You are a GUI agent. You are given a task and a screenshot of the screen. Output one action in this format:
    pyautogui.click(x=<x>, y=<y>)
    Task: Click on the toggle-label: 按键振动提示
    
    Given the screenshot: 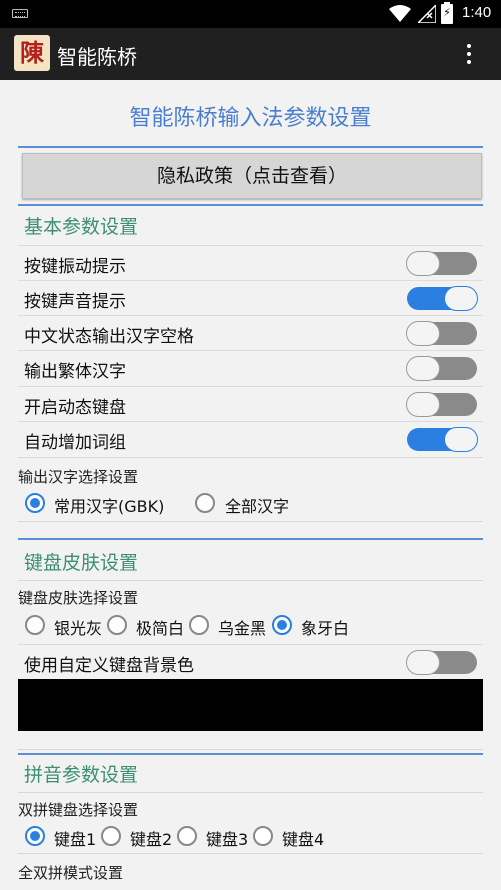 What is the action you would take?
    pyautogui.click(x=75, y=267)
    